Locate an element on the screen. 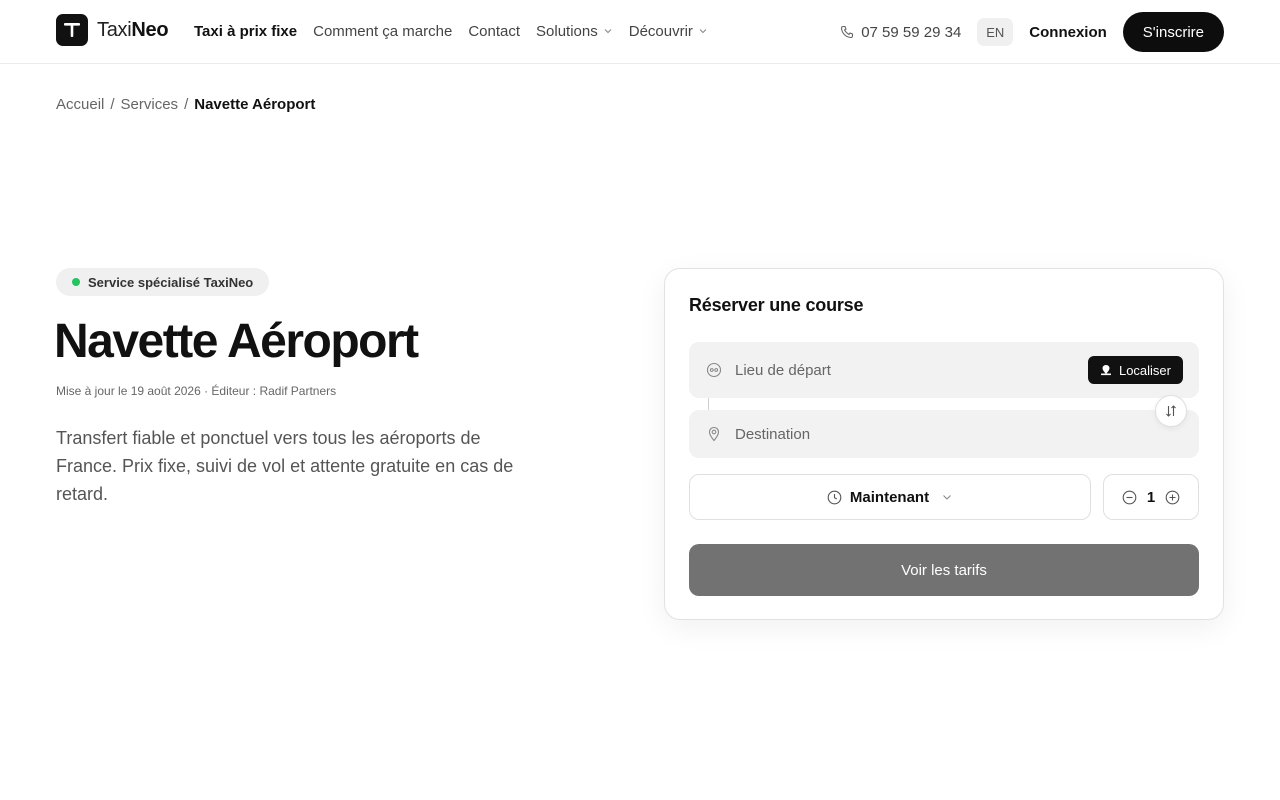 The height and width of the screenshot is (800, 1280). service-badge: Service spécialisé TaxiNeo is located at coordinates (163, 282).